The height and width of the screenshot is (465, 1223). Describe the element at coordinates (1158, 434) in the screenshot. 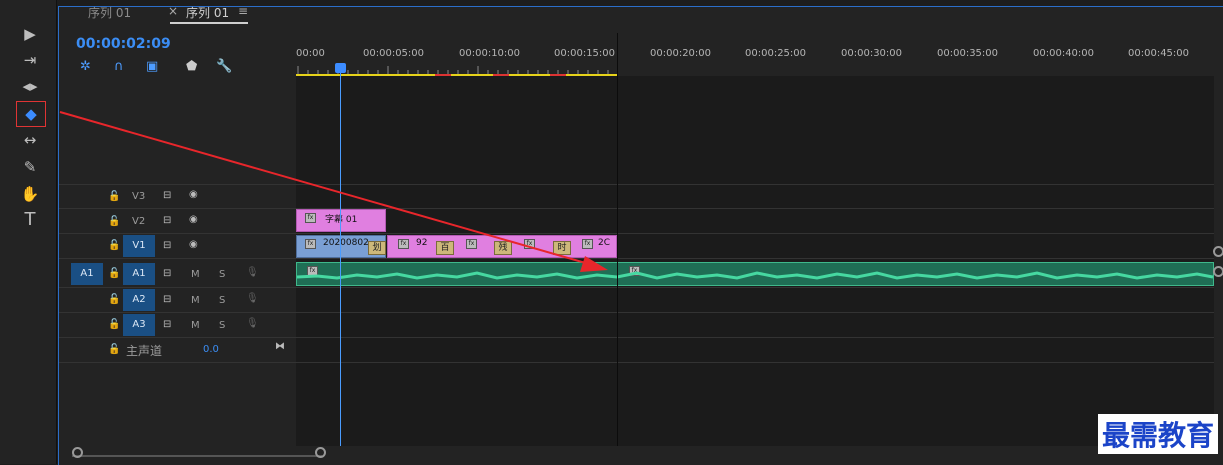

I see `watermark-logo: 最需教育` at that location.